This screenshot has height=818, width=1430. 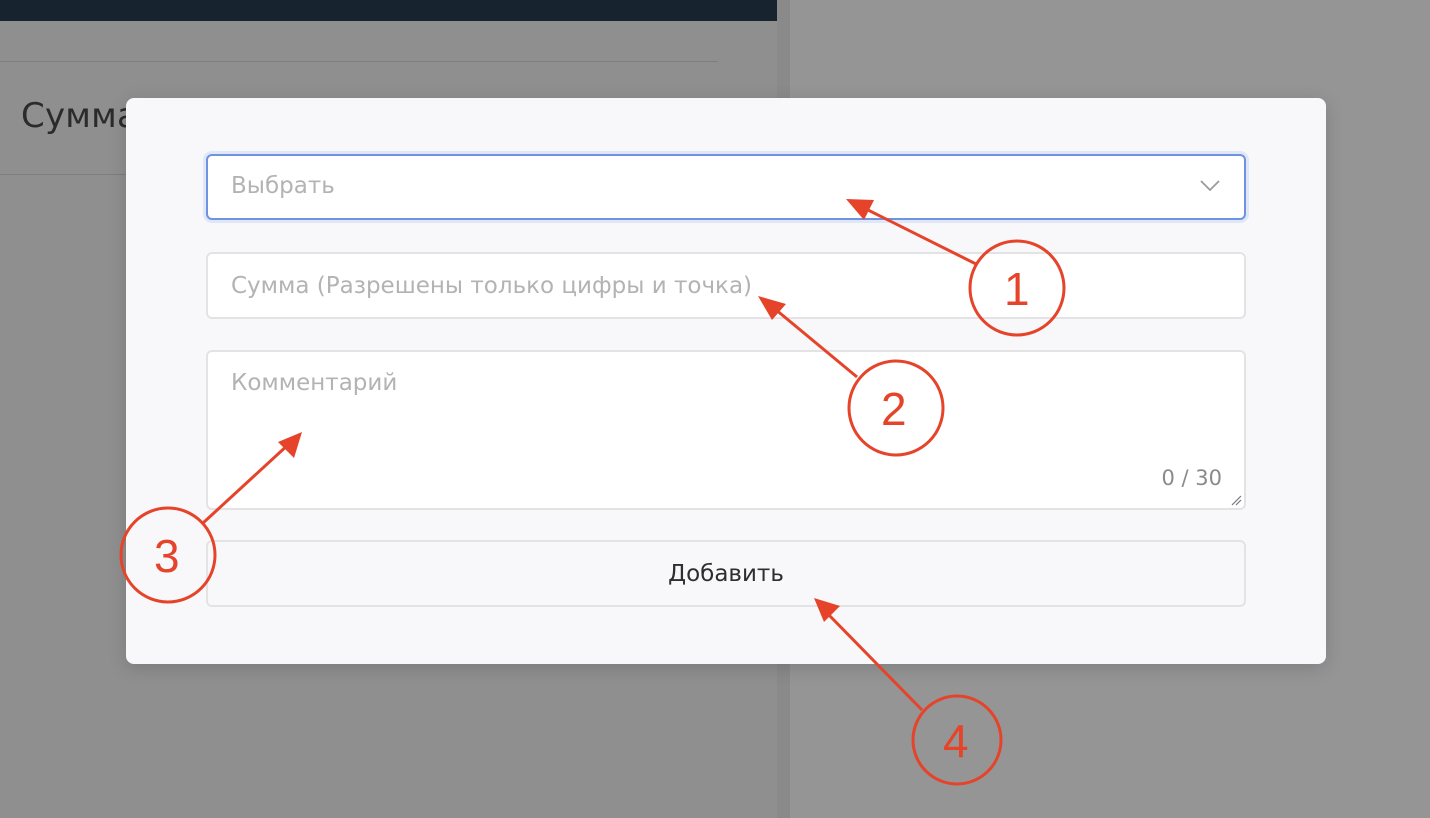 What do you see at coordinates (359, 61) in the screenshot?
I see `background-divider` at bounding box center [359, 61].